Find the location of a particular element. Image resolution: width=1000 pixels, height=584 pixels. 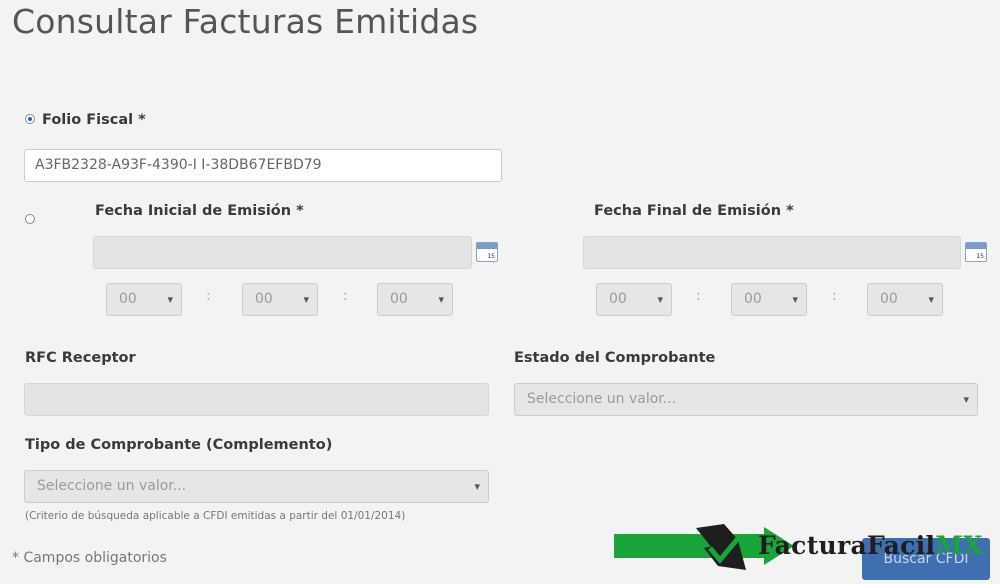

rfc-receptor-label: RFC Receptor is located at coordinates (80, 358).